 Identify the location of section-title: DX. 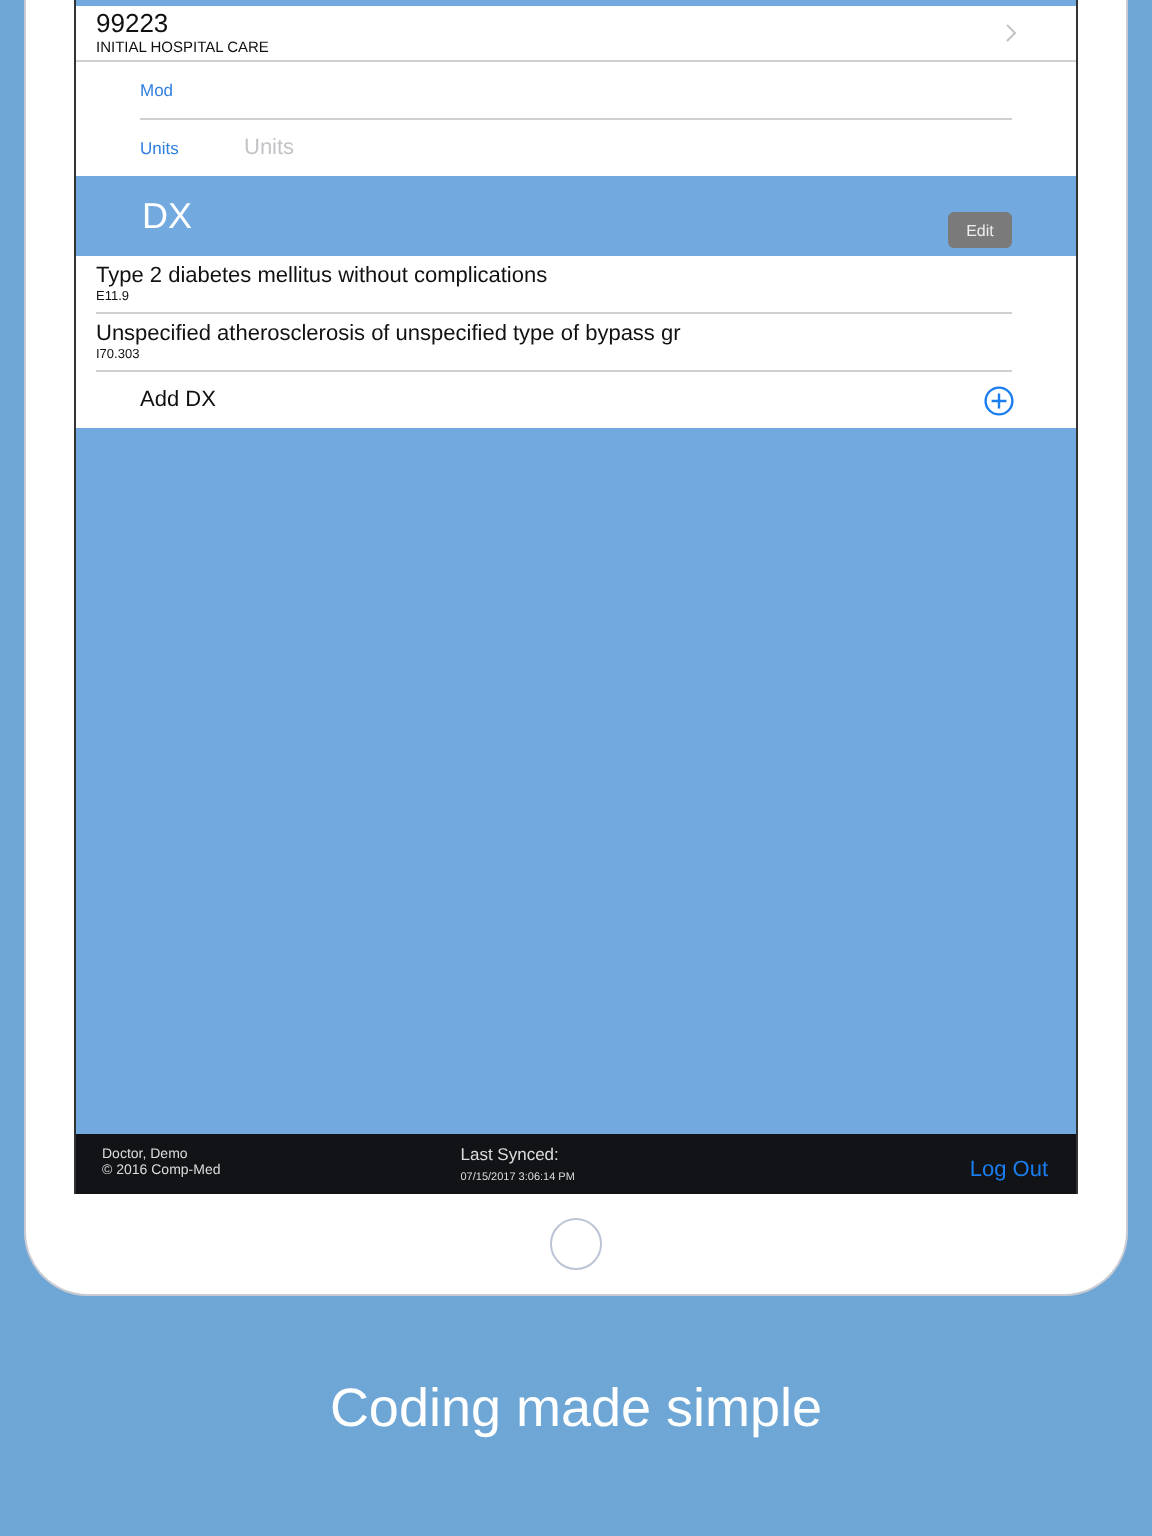
(167, 216).